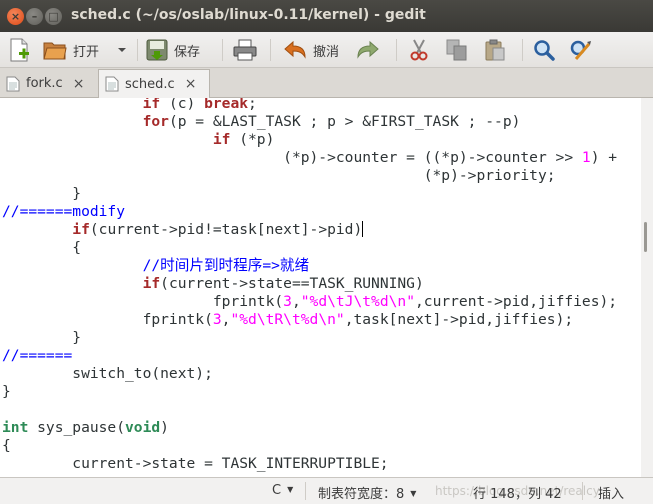 The image size is (653, 504). Describe the element at coordinates (309, 230) in the screenshot. I see `code-line: if(current->pid!=task[next]->pid)` at that location.